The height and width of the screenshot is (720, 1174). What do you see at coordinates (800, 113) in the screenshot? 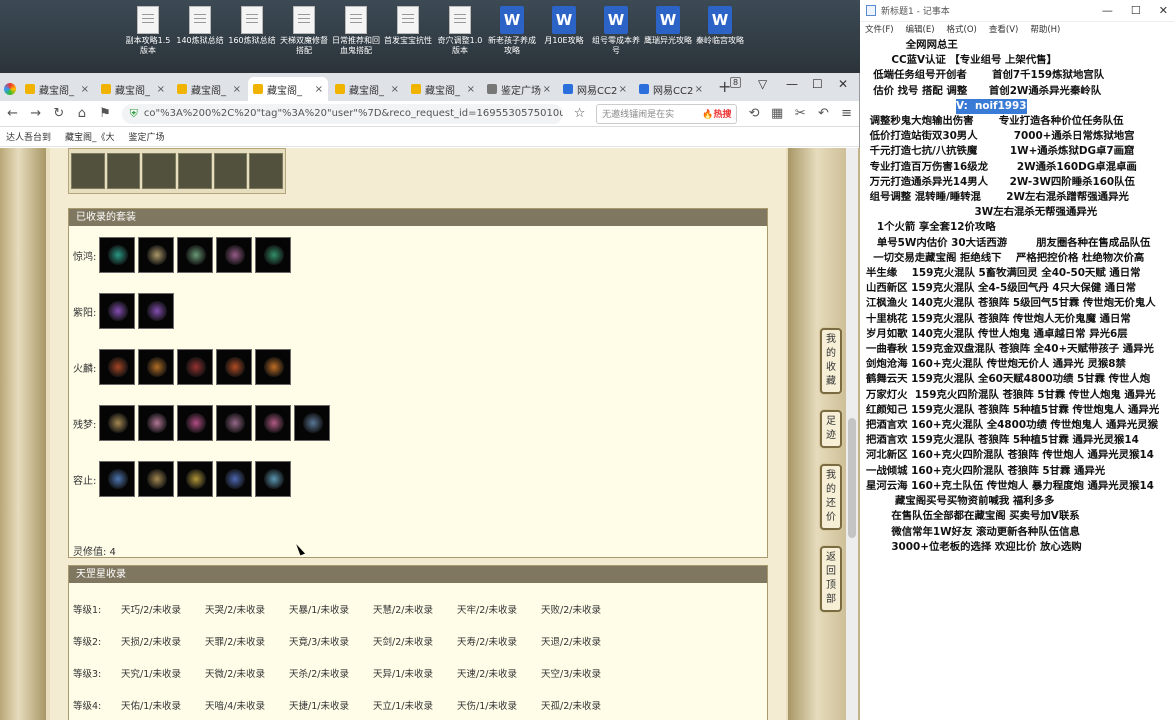
I see `scissors-icon: ✂` at bounding box center [800, 113].